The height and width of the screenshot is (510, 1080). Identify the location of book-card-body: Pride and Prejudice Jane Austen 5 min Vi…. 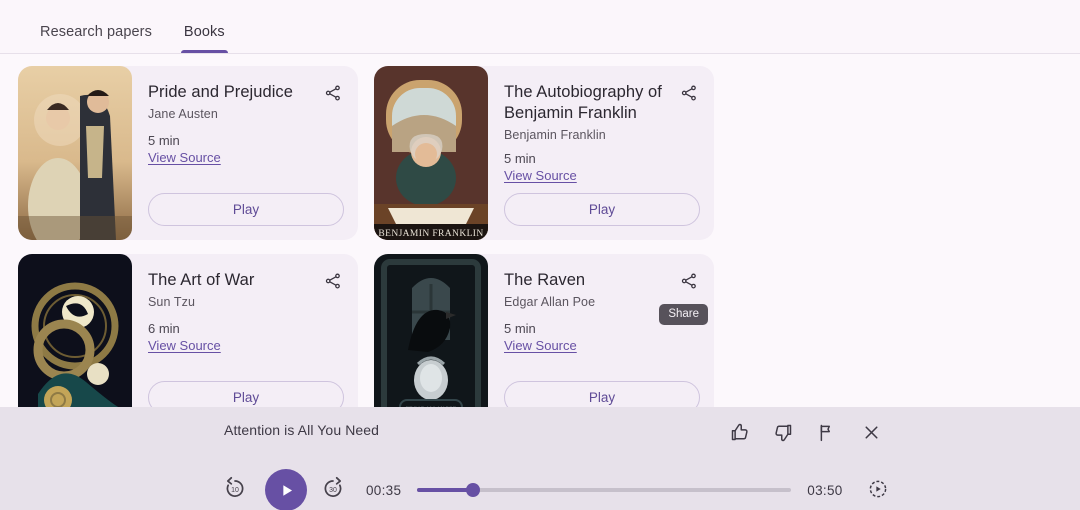
(245, 153).